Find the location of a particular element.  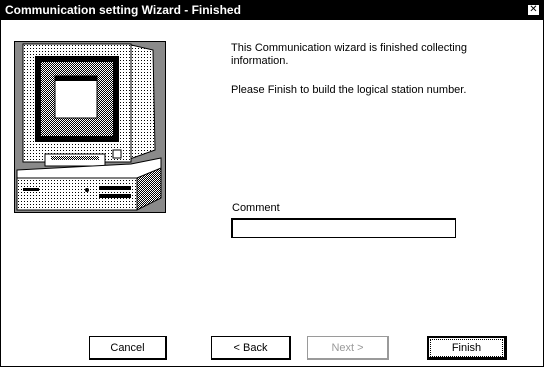

finish-button: Finish is located at coordinates (467, 348).